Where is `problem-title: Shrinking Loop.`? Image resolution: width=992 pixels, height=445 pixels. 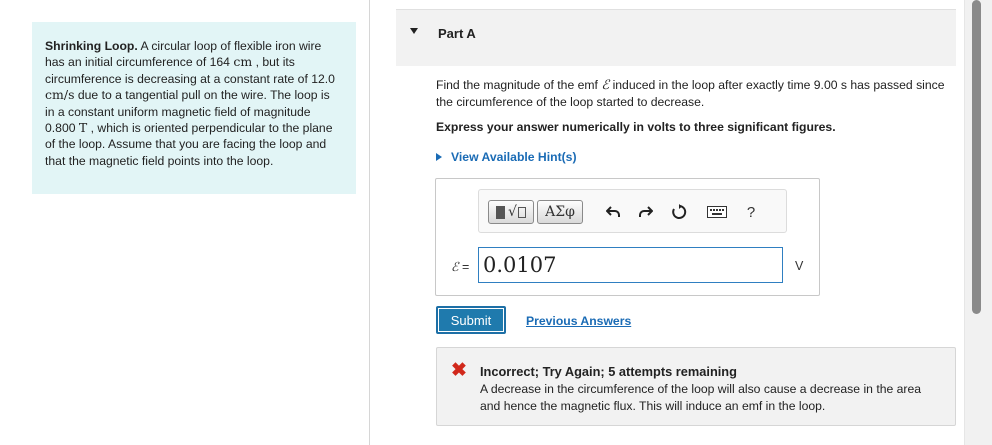 problem-title: Shrinking Loop. is located at coordinates (91, 46).